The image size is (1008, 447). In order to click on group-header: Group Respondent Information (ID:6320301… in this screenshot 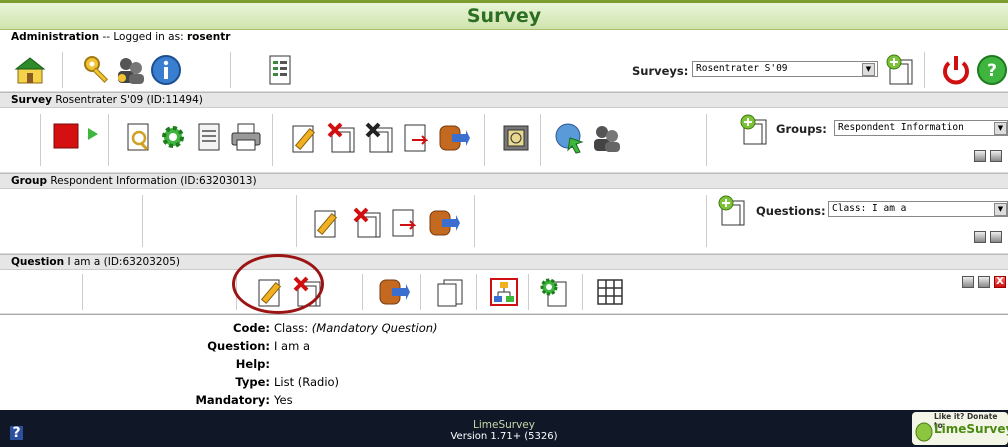, I will do `click(504, 181)`.